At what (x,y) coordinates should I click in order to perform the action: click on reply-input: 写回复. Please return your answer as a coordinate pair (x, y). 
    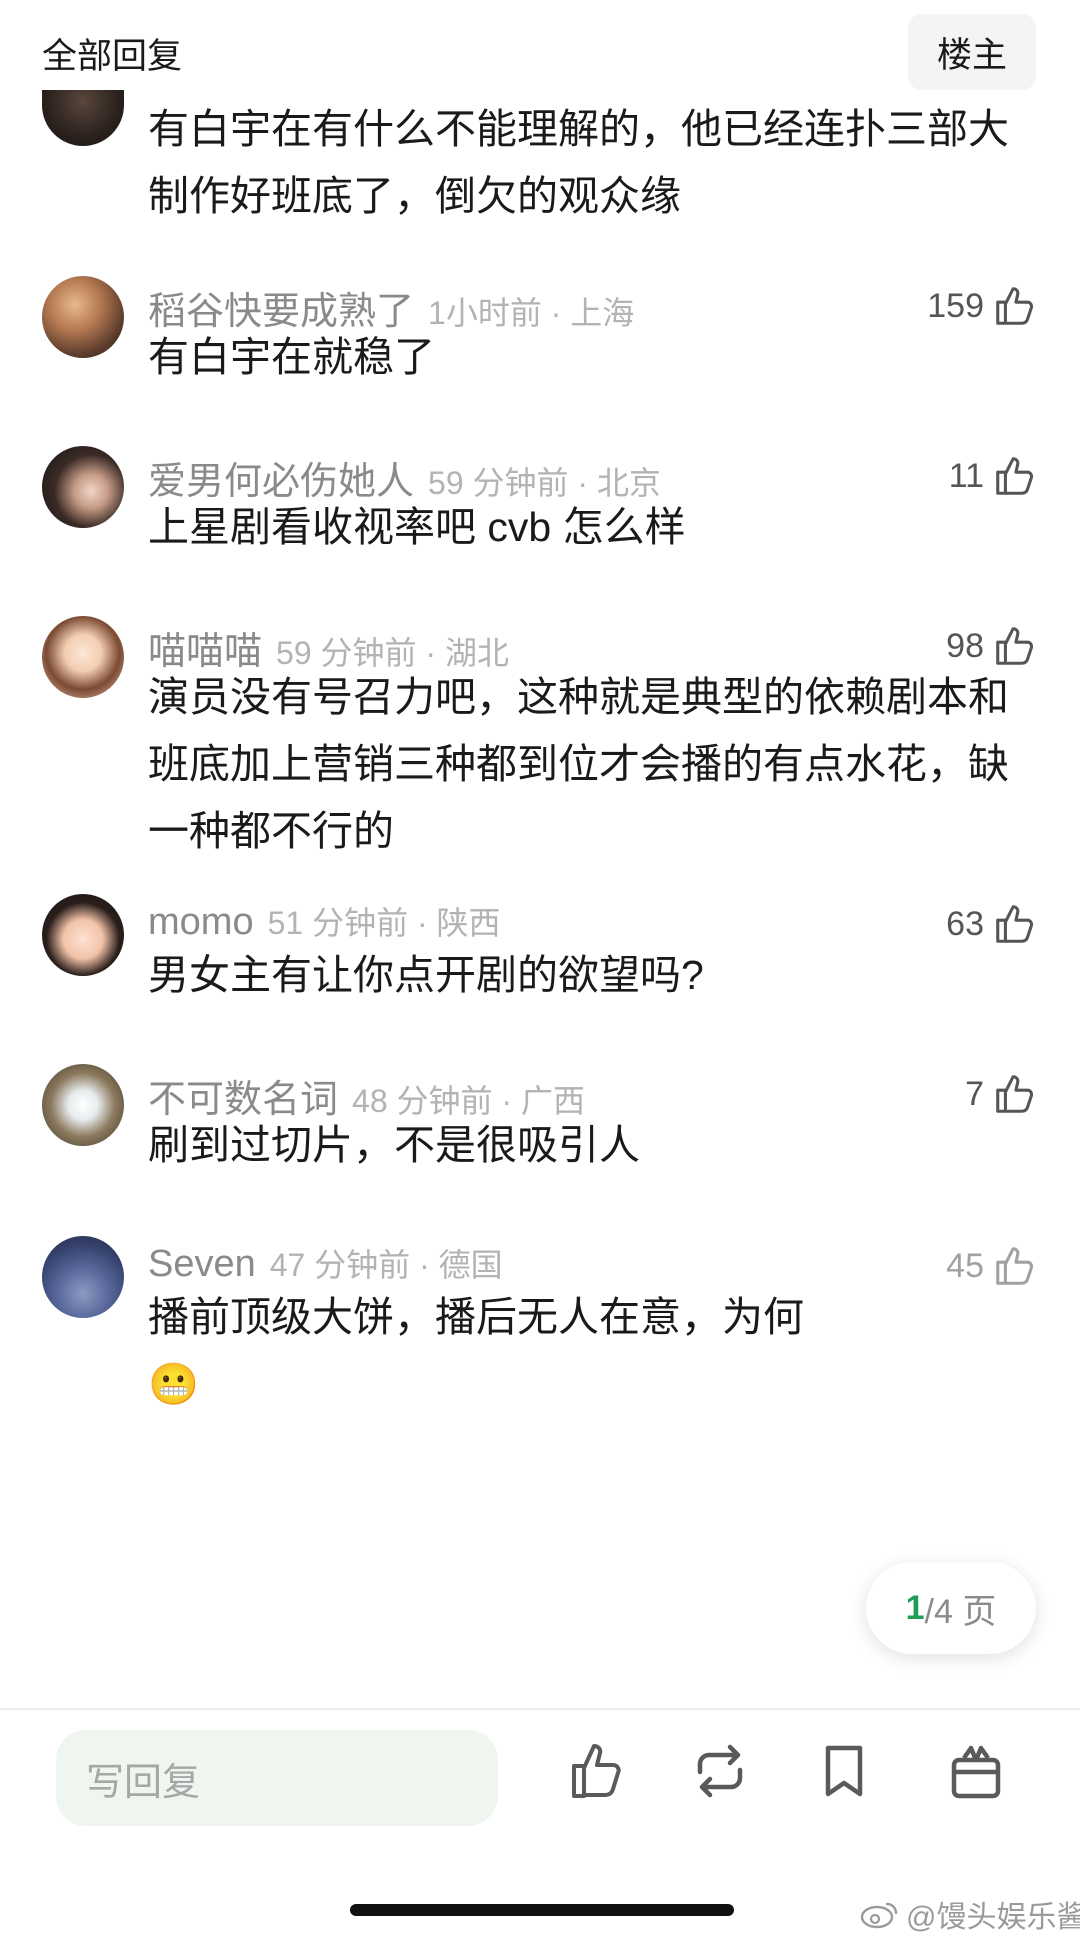
    Looking at the image, I should click on (277, 1778).